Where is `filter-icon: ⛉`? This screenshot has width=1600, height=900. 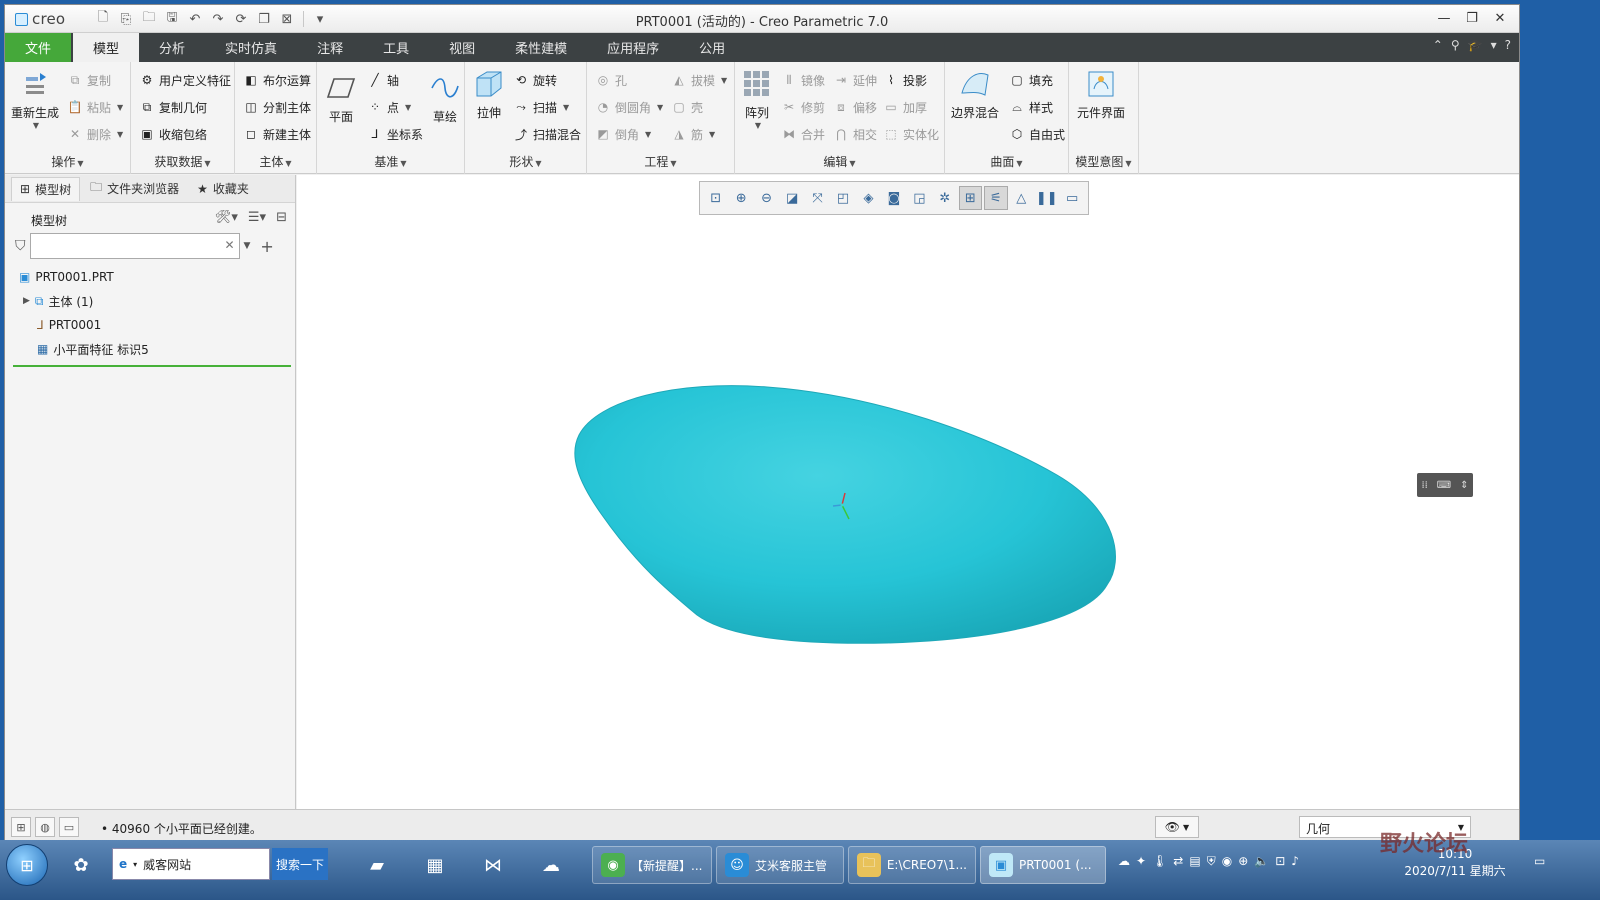 filter-icon: ⛉ is located at coordinates (20, 246).